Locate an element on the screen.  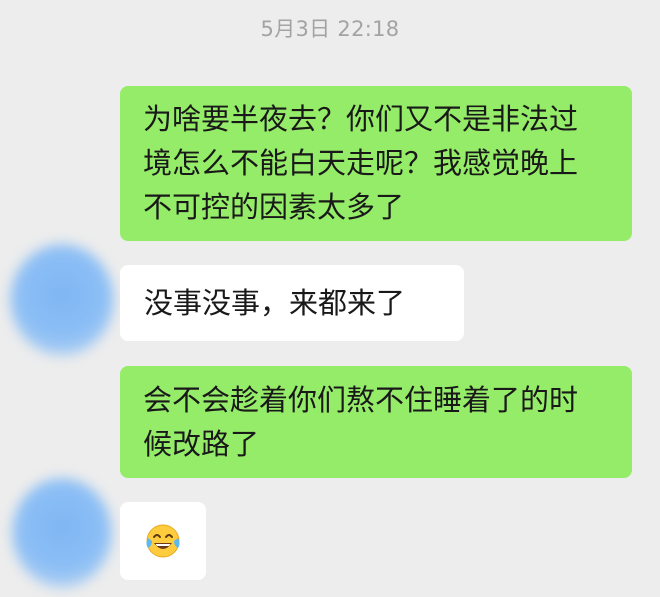
sent-message-bubble: 会不会趁着你们熬不住睡着了的时 候改路了 is located at coordinates (376, 422).